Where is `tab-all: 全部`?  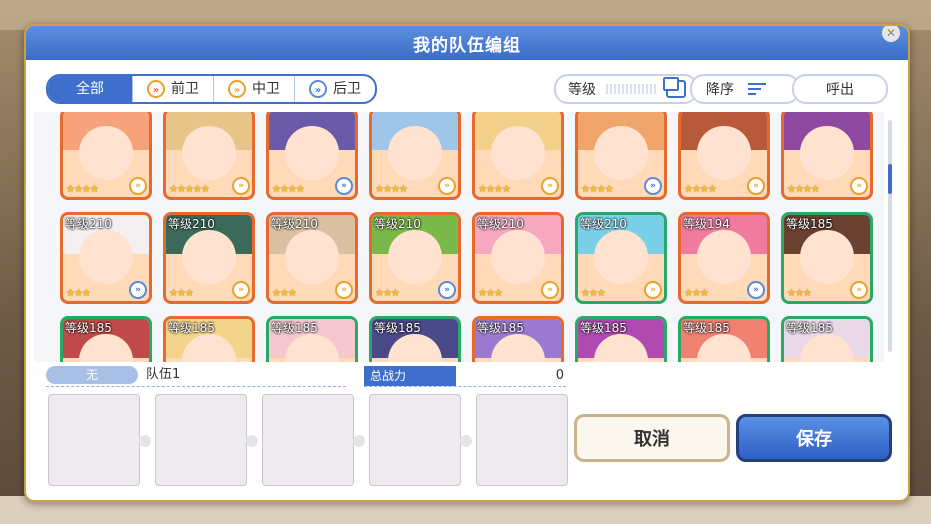
tab-all: 全部 is located at coordinates (90, 89).